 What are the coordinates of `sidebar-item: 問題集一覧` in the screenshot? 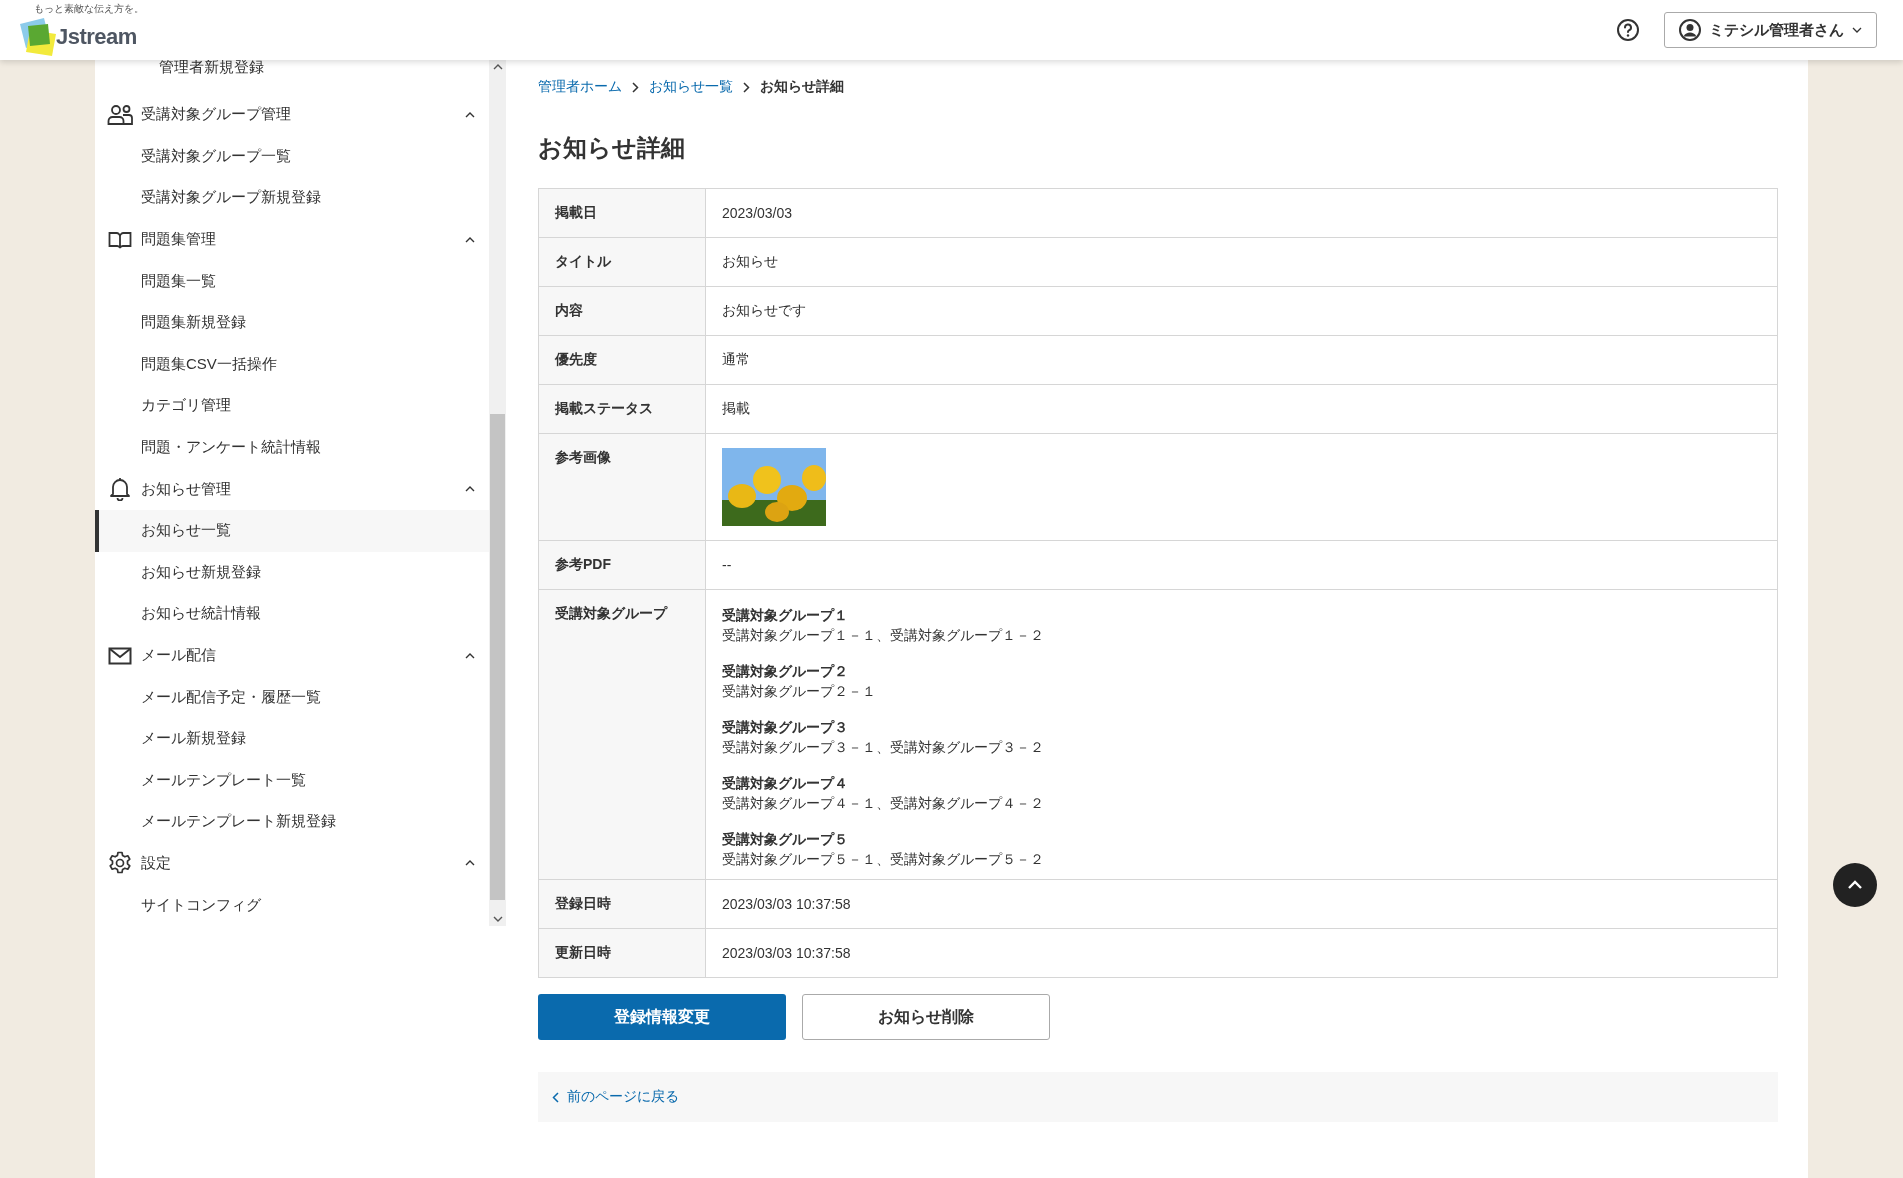 It's located at (292, 281).